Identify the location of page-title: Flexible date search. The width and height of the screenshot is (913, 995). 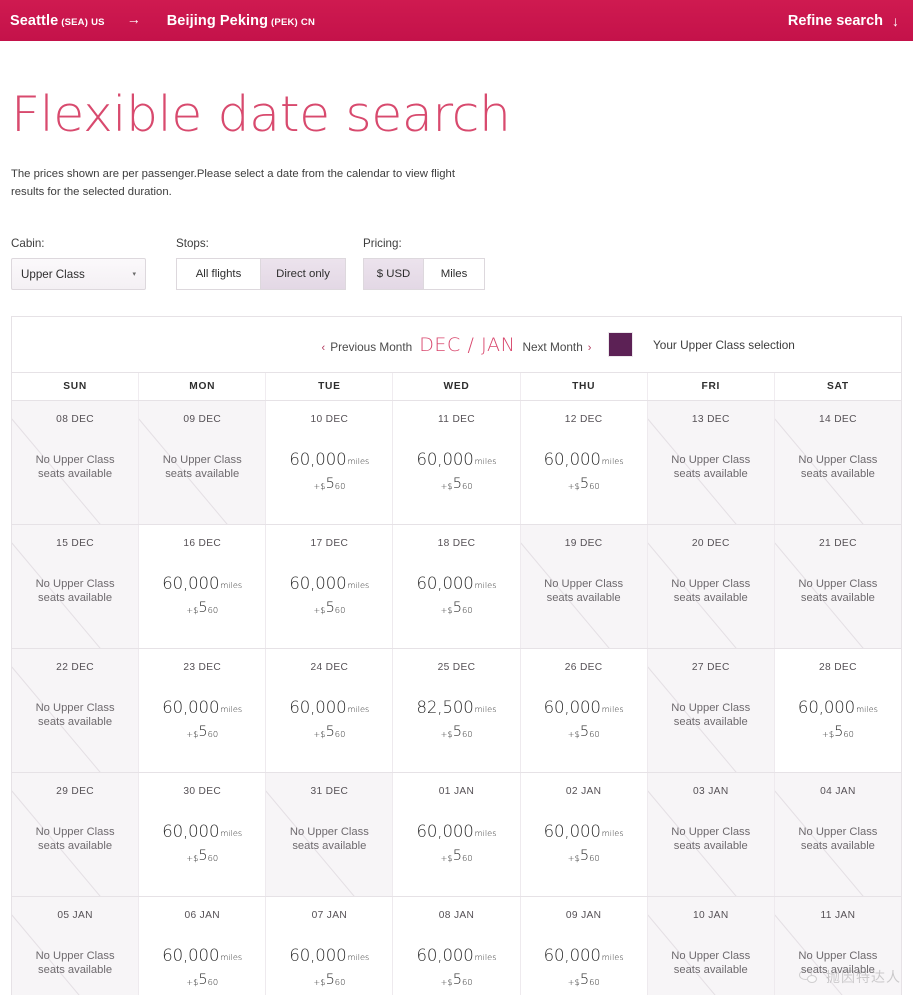
(261, 114).